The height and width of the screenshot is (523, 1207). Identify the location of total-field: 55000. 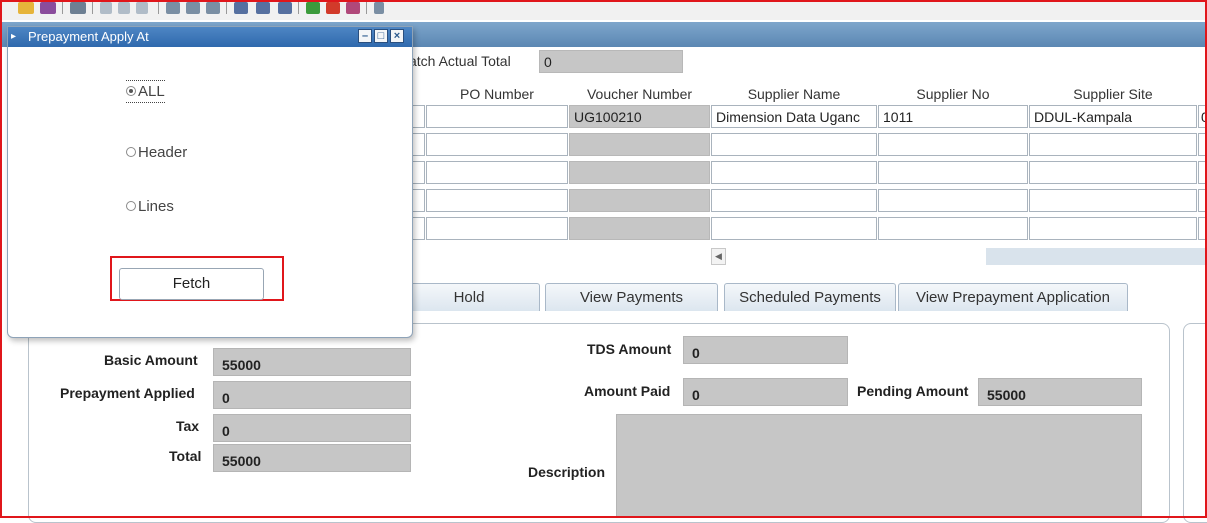
(312, 458).